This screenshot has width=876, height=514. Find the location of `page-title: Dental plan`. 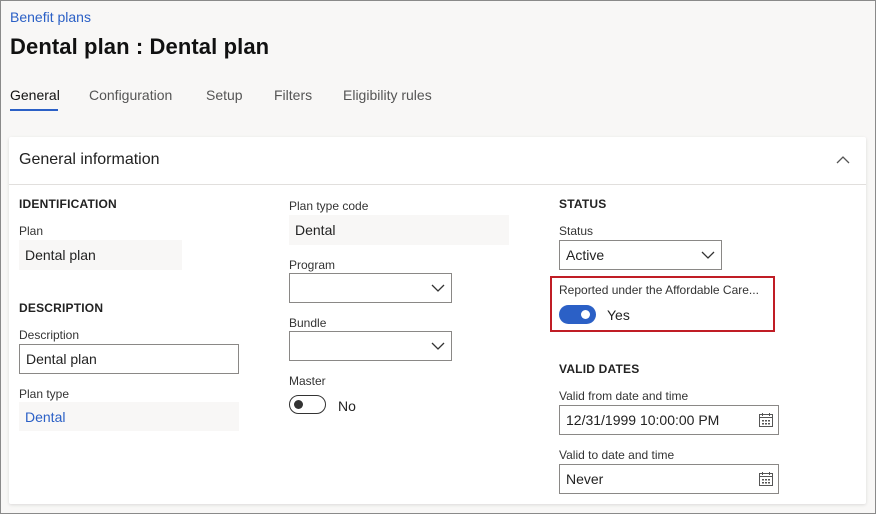

page-title: Dental plan is located at coordinates (140, 46).